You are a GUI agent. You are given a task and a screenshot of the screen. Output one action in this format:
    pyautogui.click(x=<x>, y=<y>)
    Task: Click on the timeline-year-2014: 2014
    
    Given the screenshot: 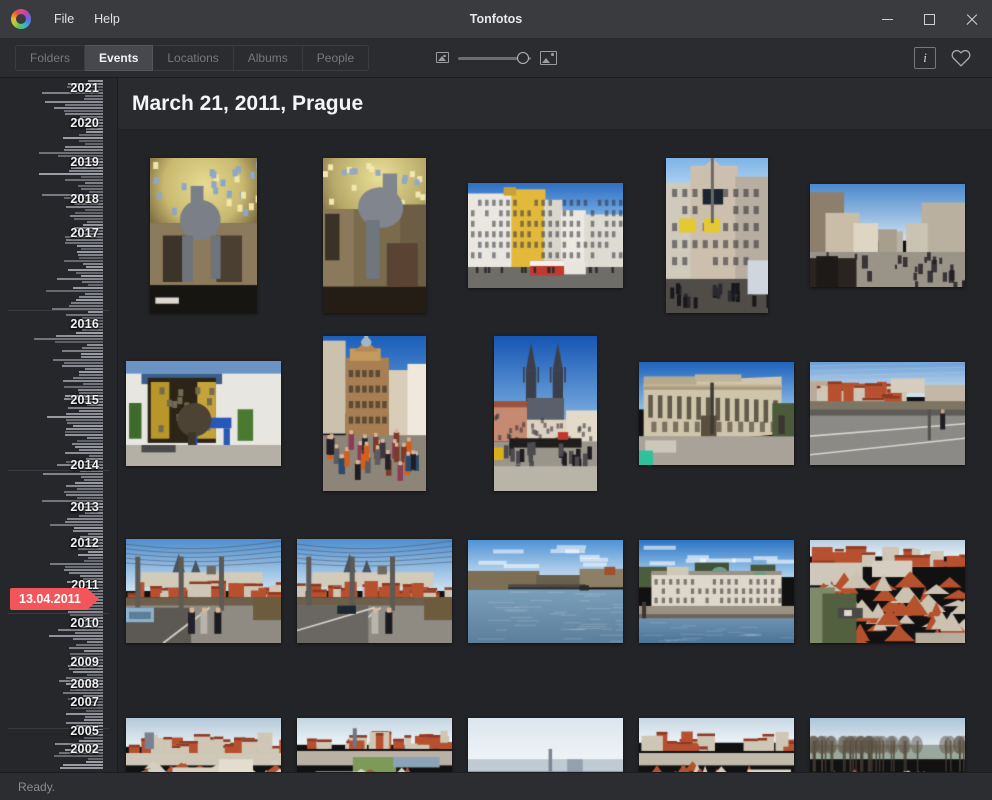 What is the action you would take?
    pyautogui.click(x=84, y=465)
    